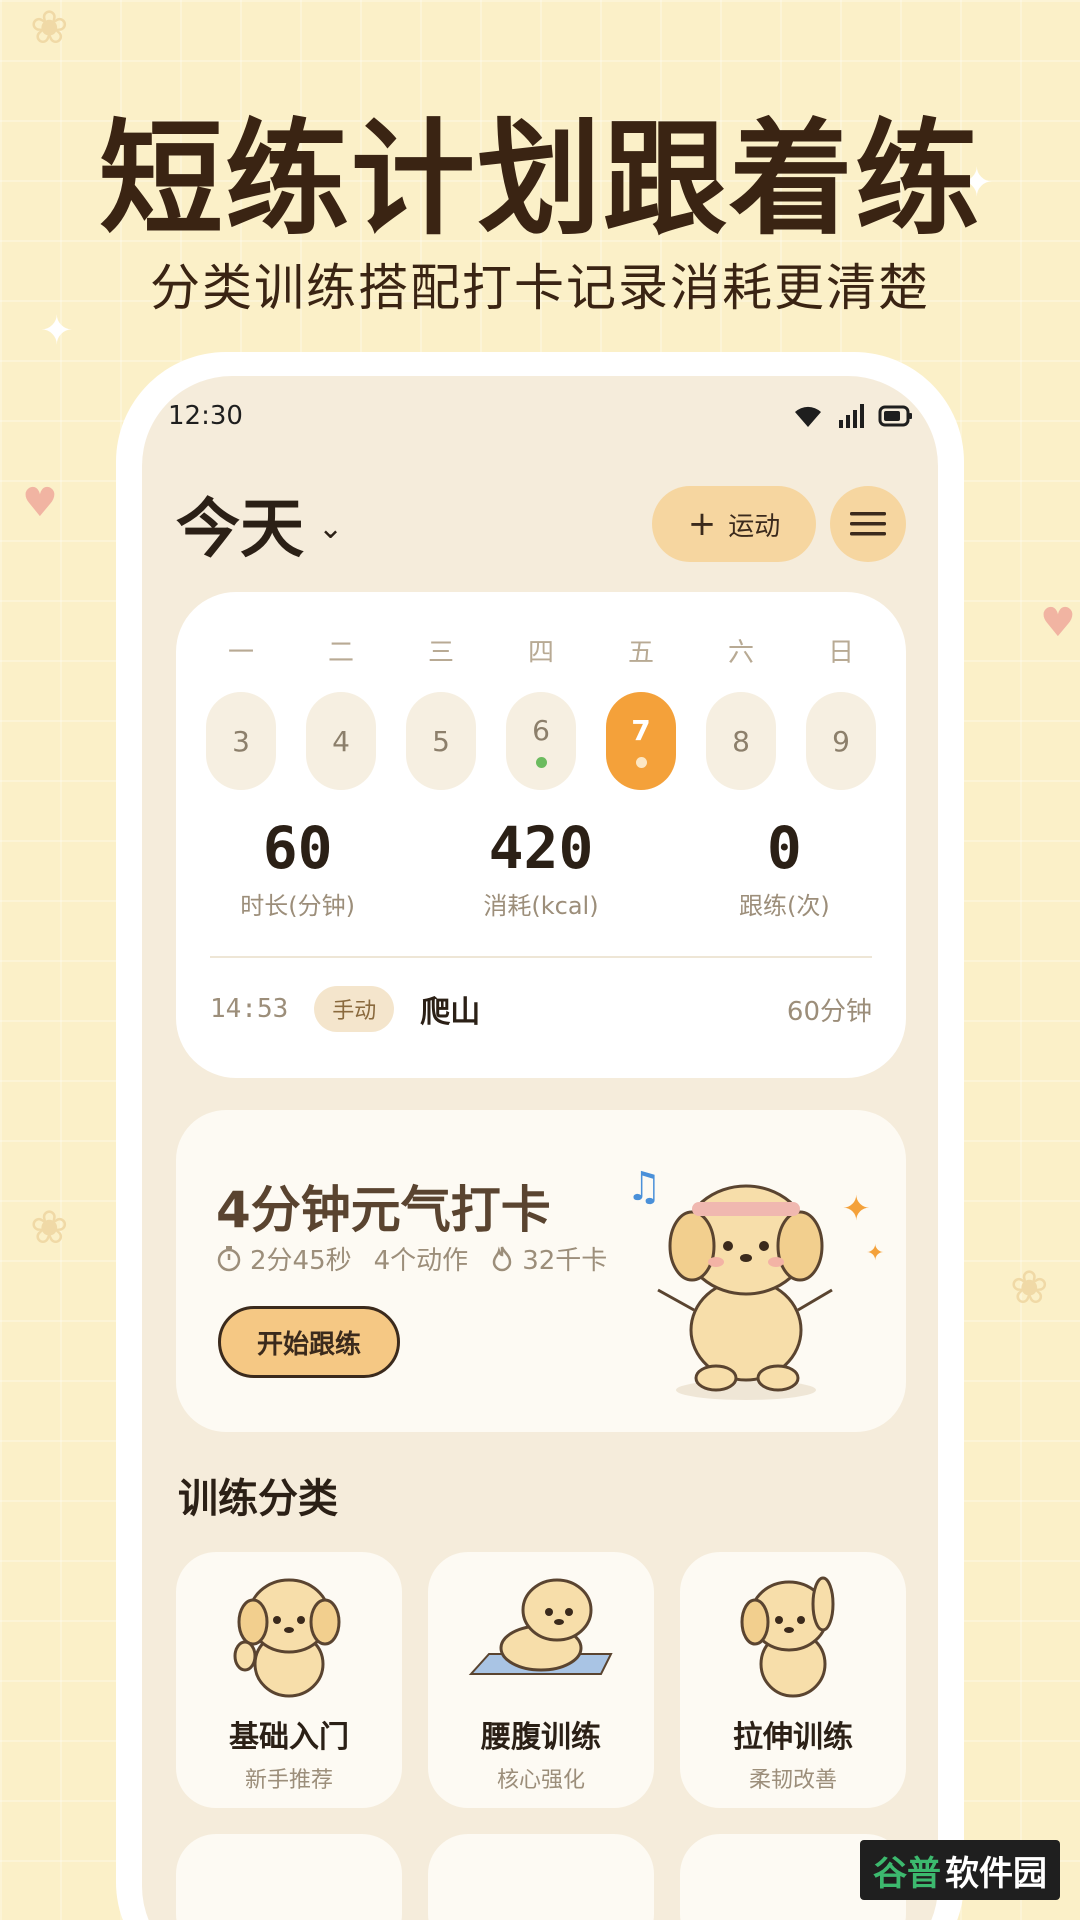  What do you see at coordinates (740, 653) in the screenshot?
I see `weekday-label: 六` at bounding box center [740, 653].